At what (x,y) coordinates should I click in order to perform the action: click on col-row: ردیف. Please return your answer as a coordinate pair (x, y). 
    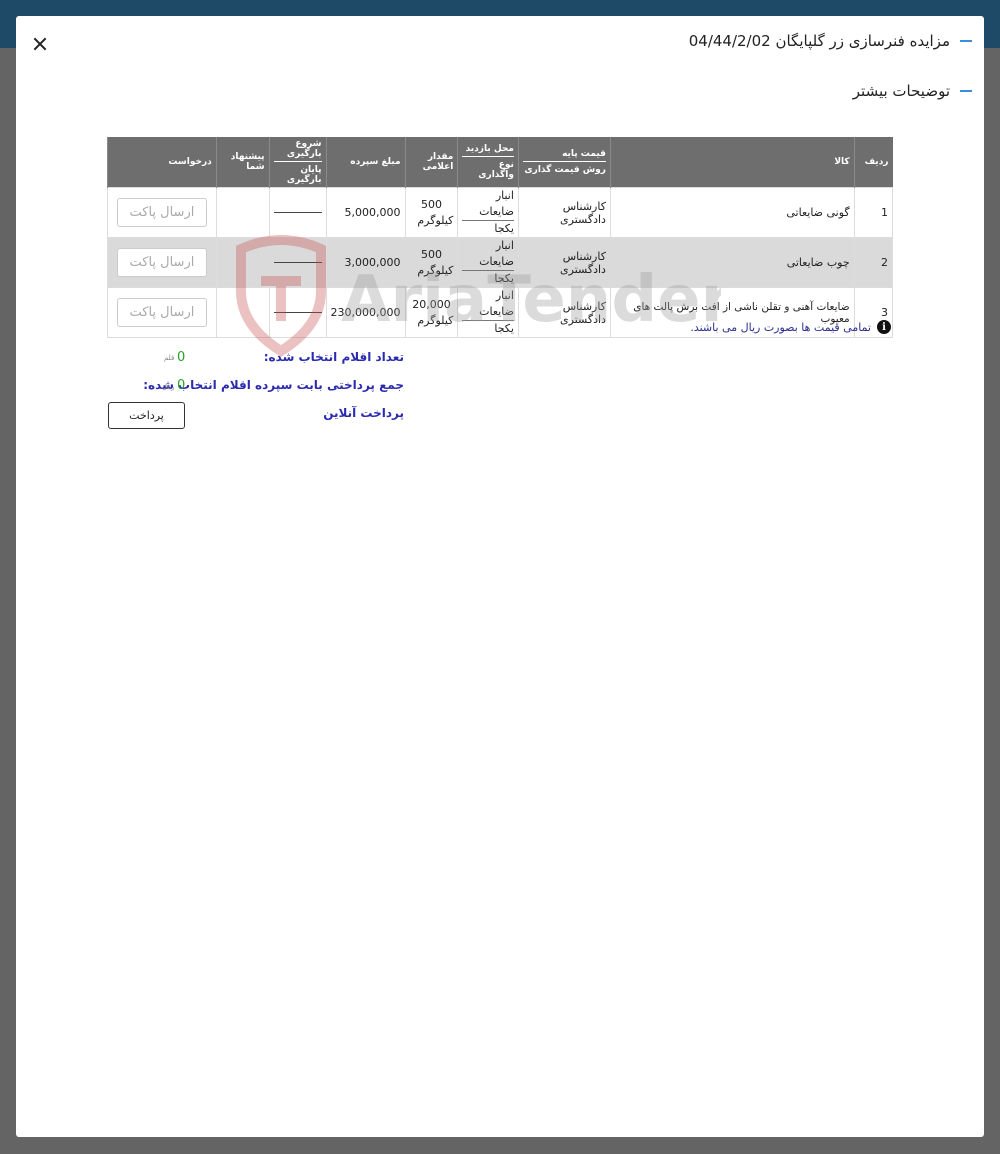
    Looking at the image, I should click on (873, 162).